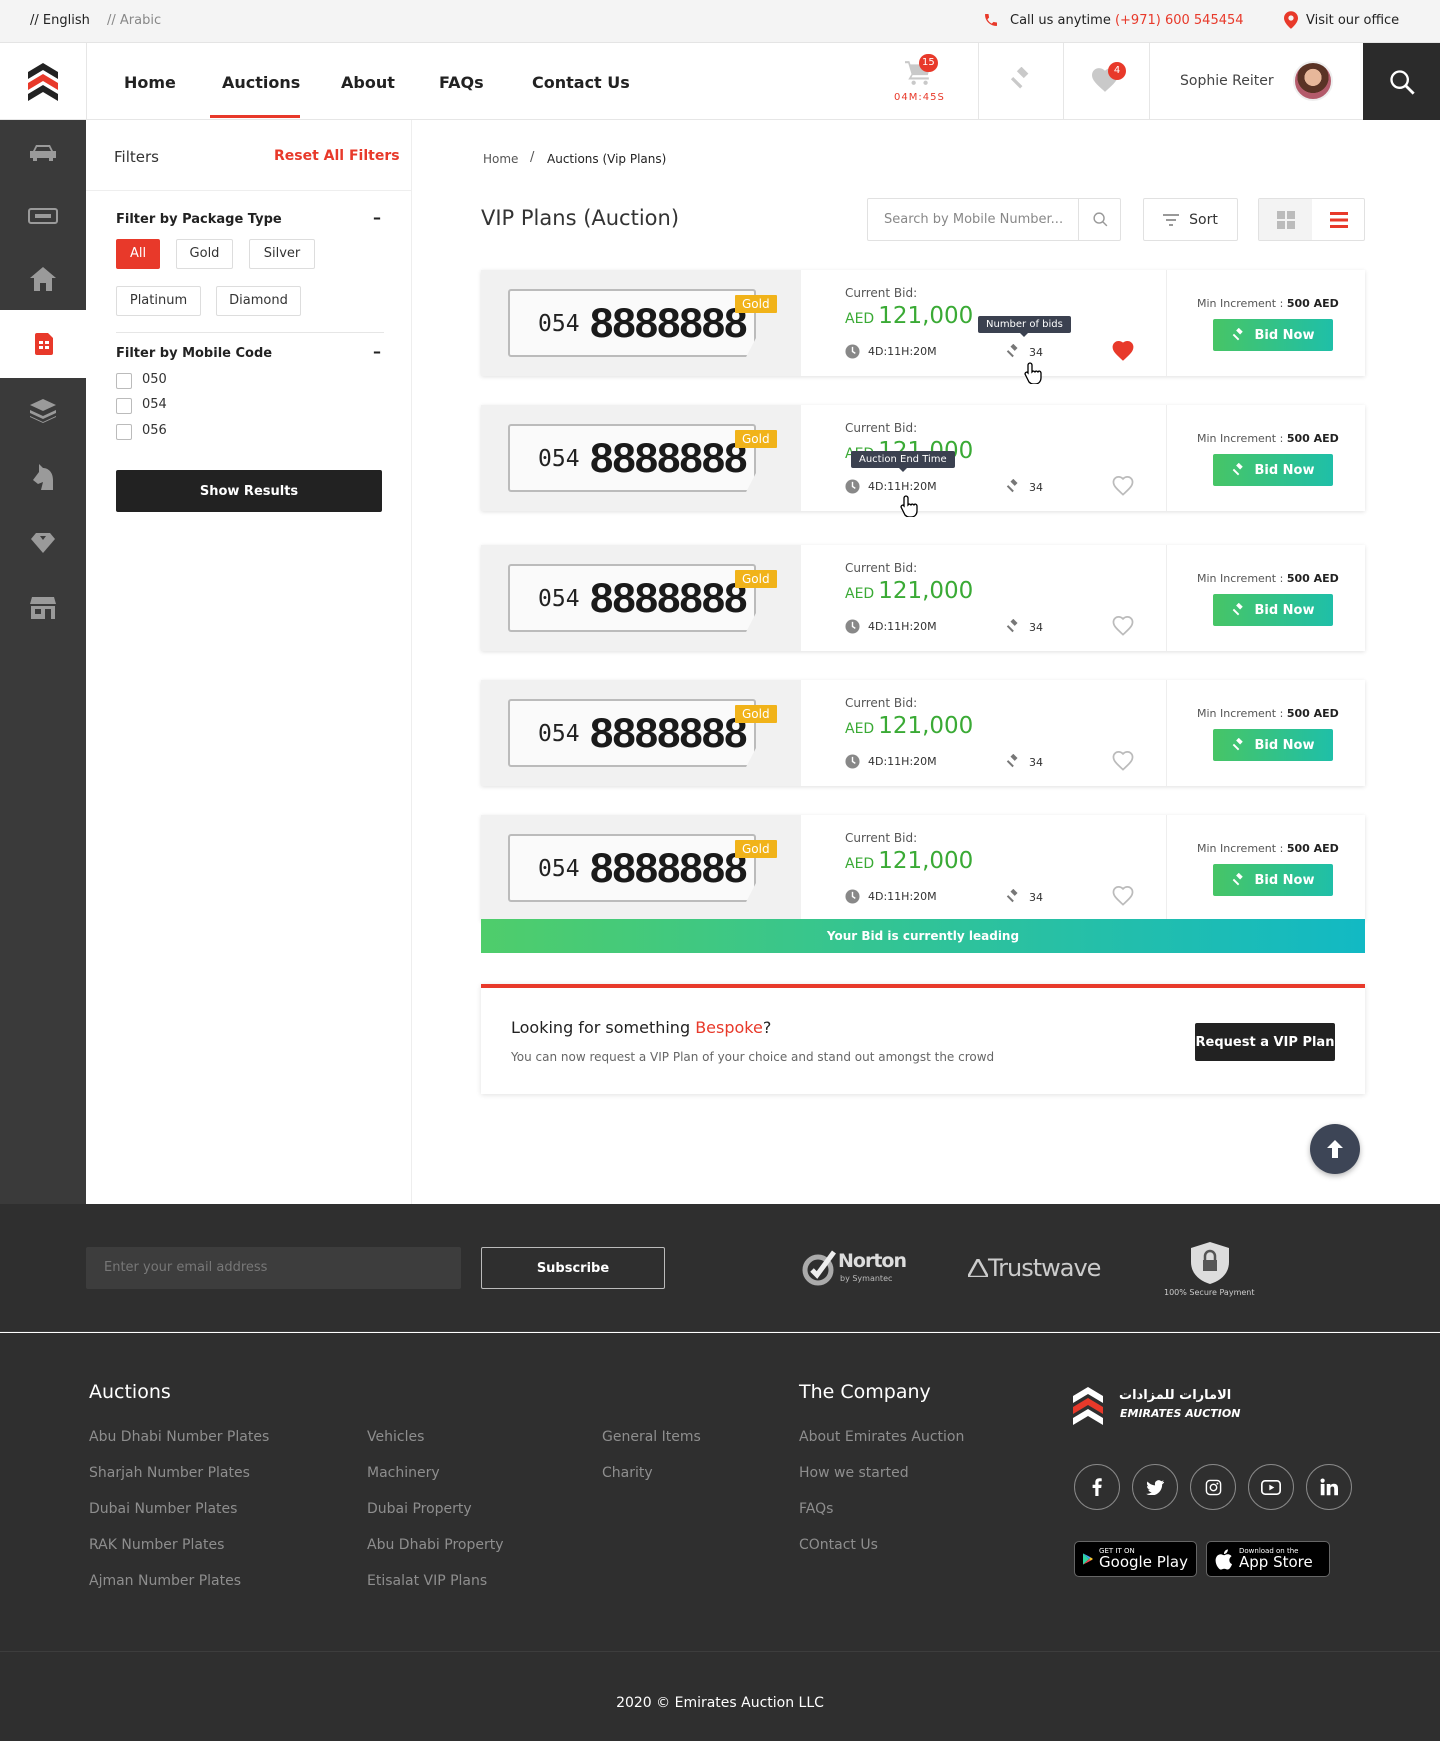 This screenshot has height=1741, width=1440. I want to click on list-view-button, so click(1338, 219).